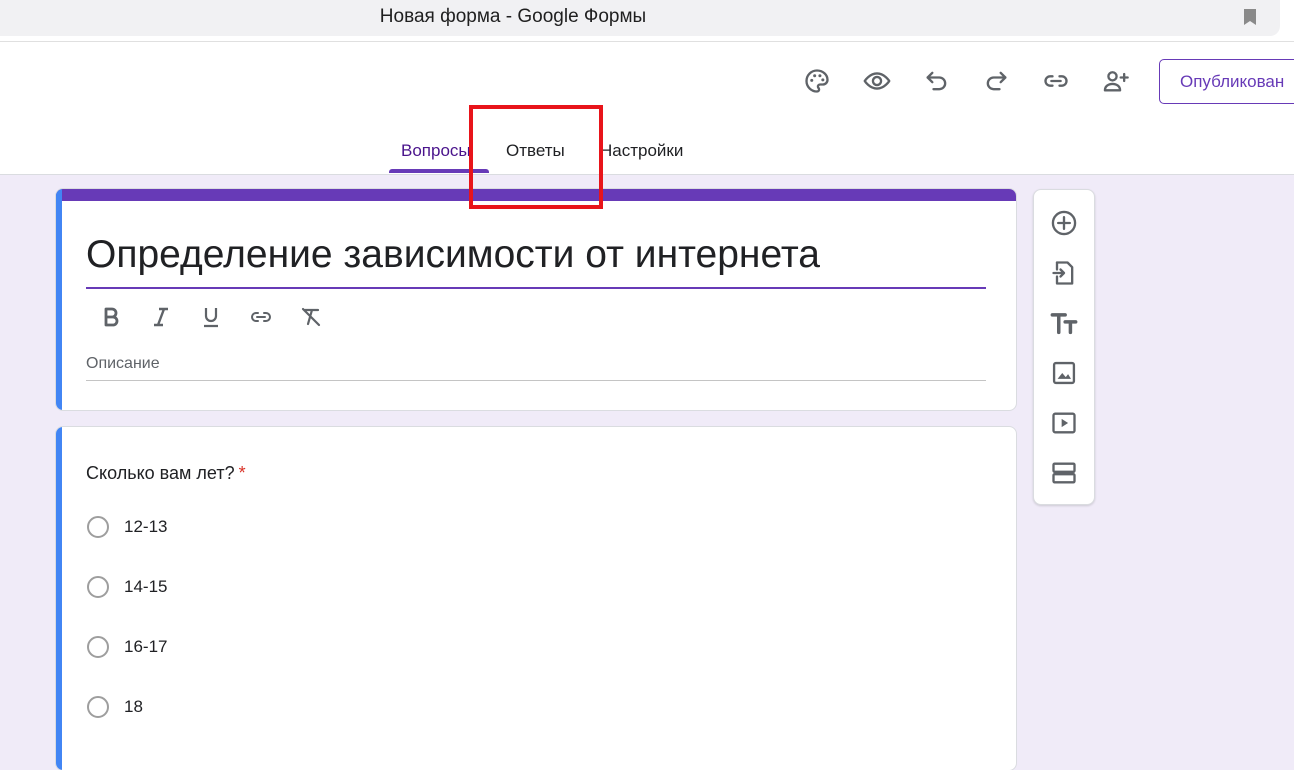 This screenshot has height=770, width=1294. Describe the element at coordinates (59, 299) in the screenshot. I see `focus-indicator-bar` at that location.